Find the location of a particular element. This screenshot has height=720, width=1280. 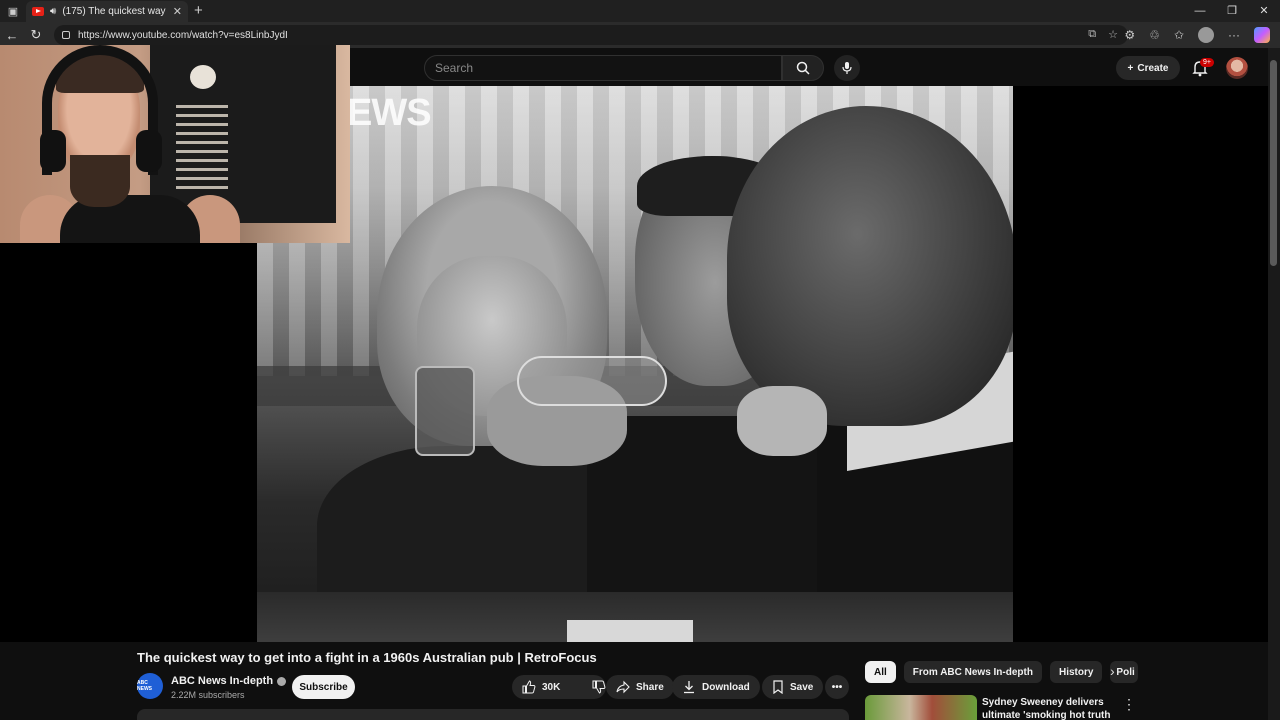

search-button is located at coordinates (803, 68).